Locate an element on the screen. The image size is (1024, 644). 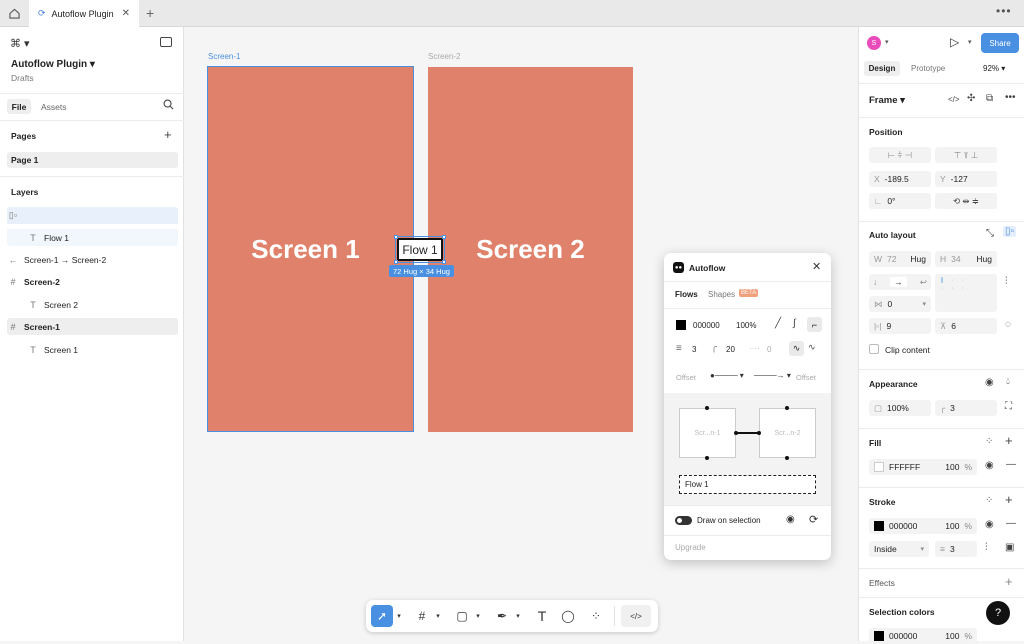
add-fill-icon: + is located at coordinates (1009, 440).